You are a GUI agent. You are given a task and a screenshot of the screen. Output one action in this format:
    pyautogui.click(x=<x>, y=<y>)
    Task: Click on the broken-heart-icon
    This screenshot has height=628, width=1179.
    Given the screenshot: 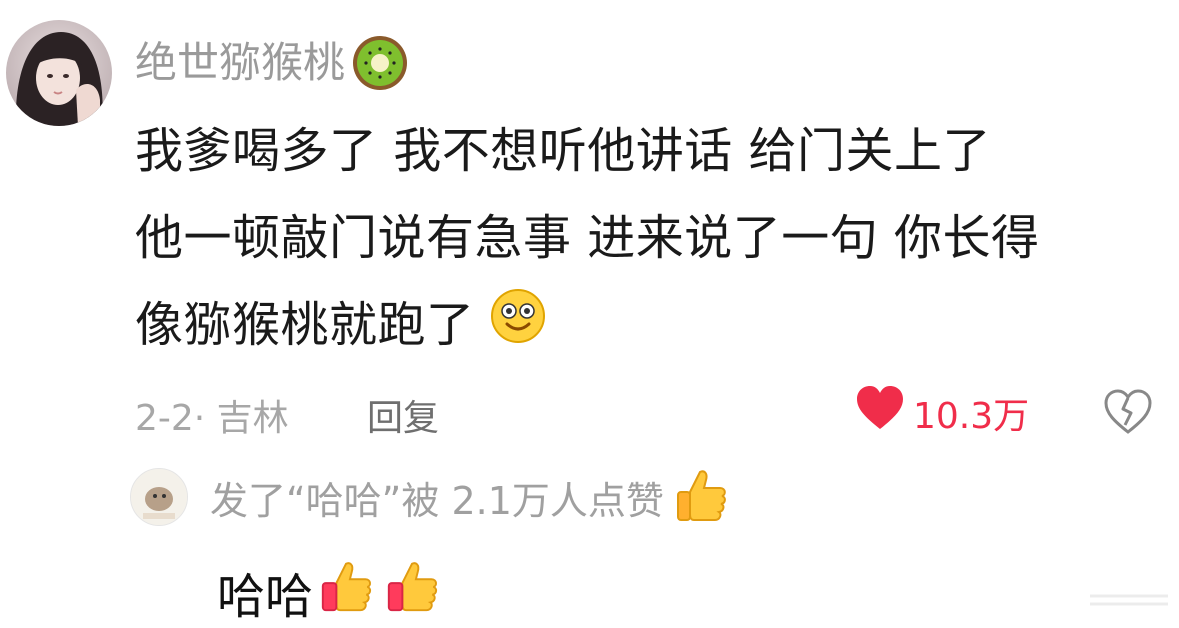 What is the action you would take?
    pyautogui.click(x=1128, y=416)
    